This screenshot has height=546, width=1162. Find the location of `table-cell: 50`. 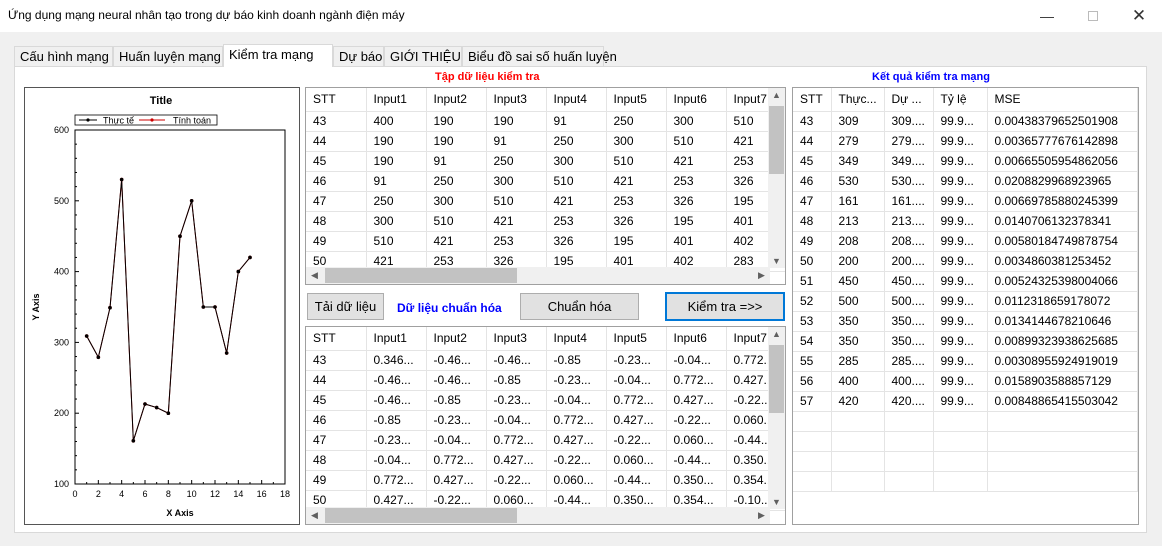

table-cell: 50 is located at coordinates (812, 261).